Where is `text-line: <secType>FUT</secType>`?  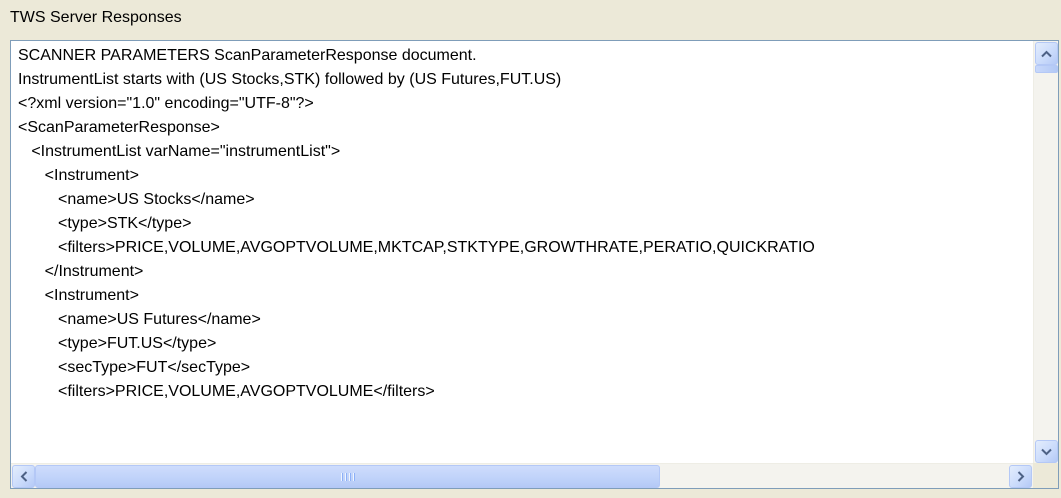
text-line: <secType>FUT</secType> is located at coordinates (134, 367).